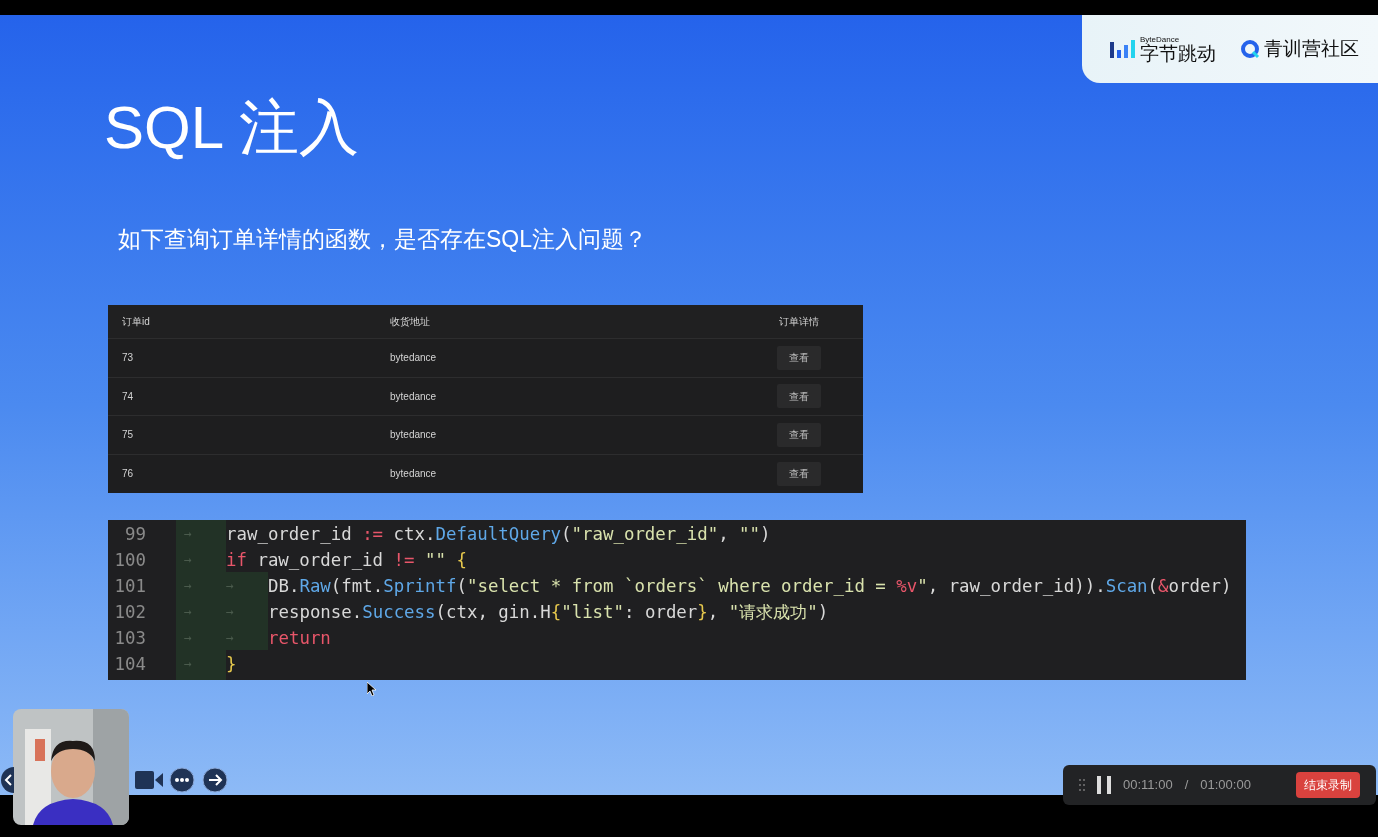 The image size is (1378, 837). I want to click on pause-icon, so click(1104, 785).